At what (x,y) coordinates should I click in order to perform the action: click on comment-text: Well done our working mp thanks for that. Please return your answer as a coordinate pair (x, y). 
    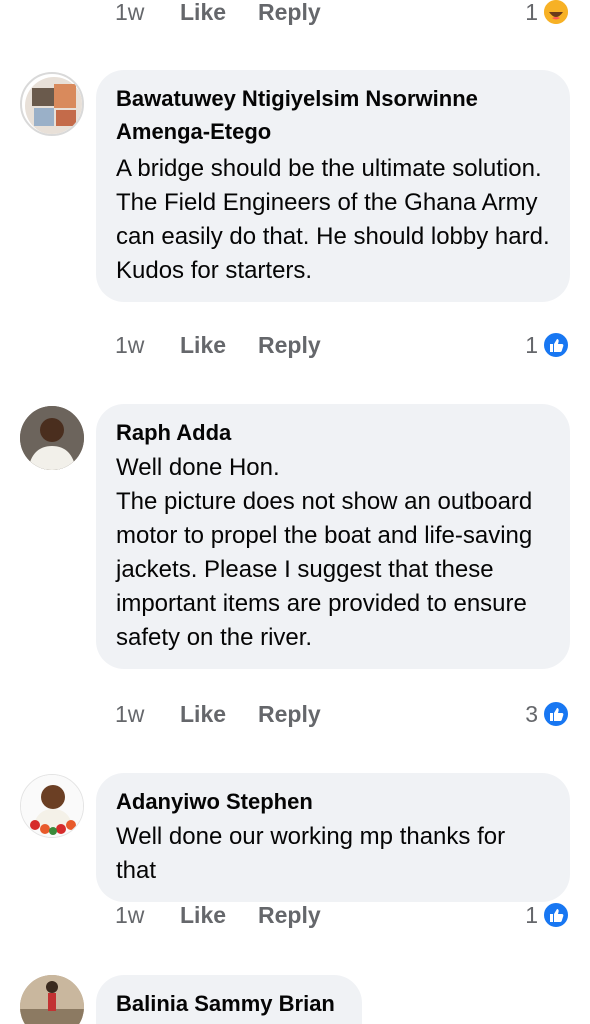
    Looking at the image, I should click on (311, 853).